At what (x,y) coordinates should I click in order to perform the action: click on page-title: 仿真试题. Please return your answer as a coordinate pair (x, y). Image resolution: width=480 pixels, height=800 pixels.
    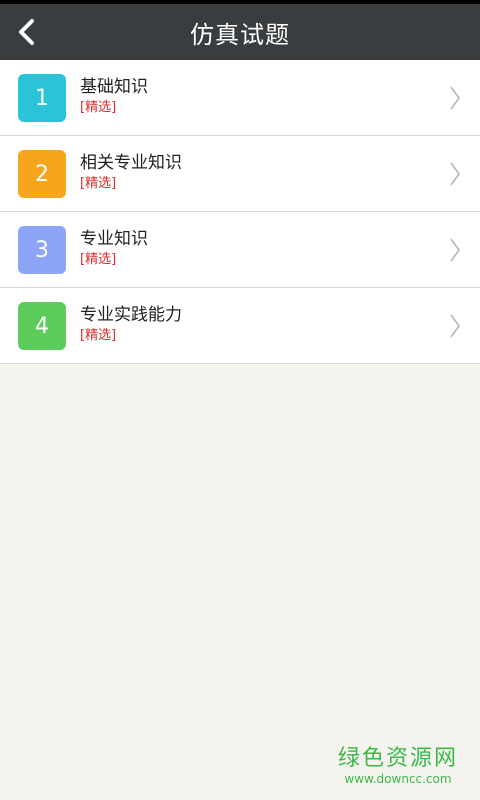
    Looking at the image, I should click on (240, 34).